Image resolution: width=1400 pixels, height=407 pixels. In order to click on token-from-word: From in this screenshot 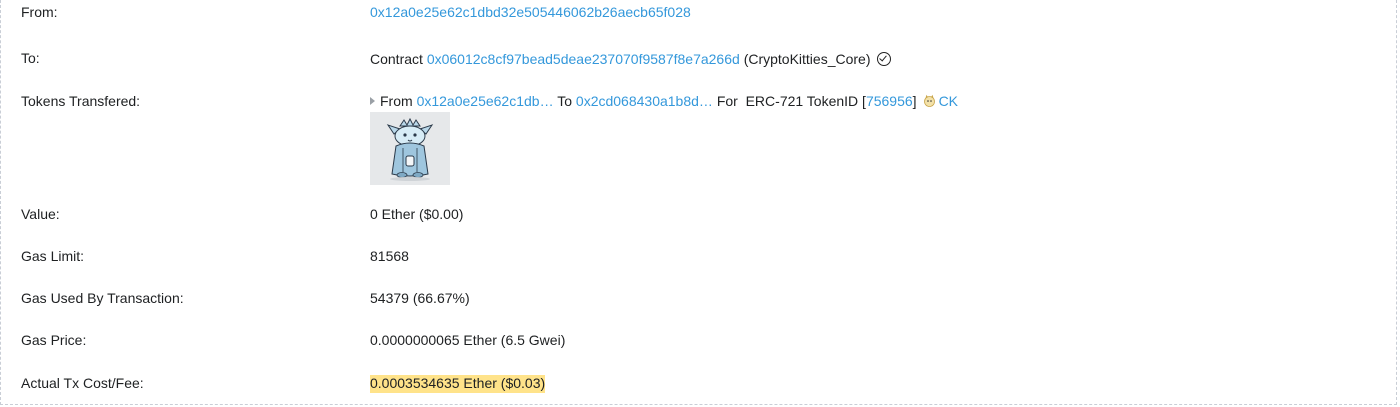, I will do `click(396, 101)`.